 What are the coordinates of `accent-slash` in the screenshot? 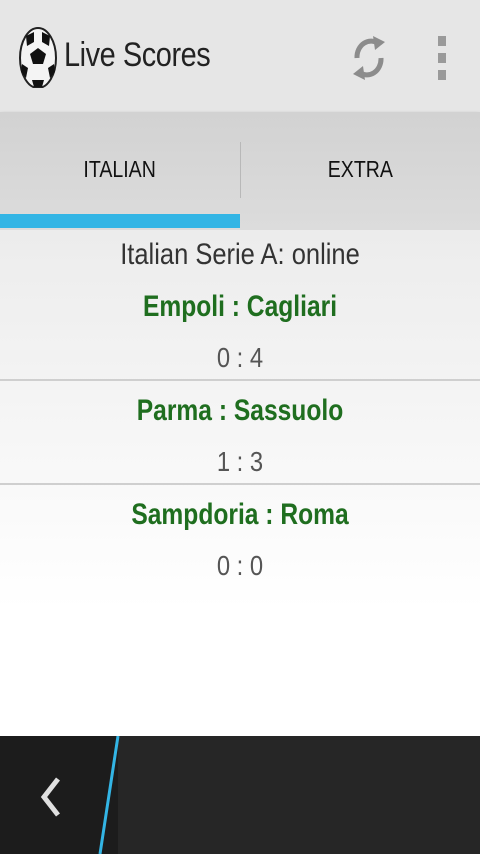 It's located at (109, 795).